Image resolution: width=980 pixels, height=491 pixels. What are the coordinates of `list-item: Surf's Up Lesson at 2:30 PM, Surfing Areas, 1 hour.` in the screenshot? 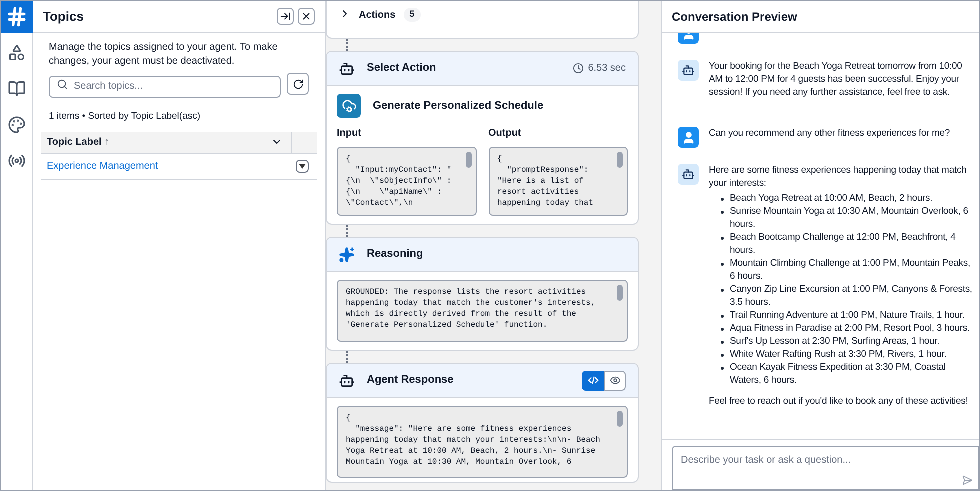 It's located at (835, 341).